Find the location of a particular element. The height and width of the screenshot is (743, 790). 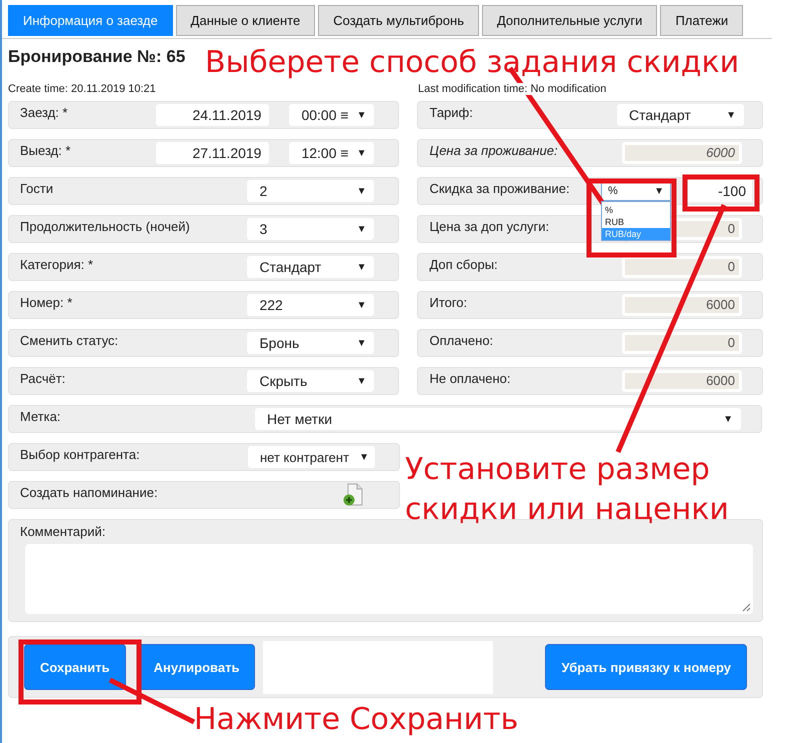

add-document-icon is located at coordinates (353, 495).